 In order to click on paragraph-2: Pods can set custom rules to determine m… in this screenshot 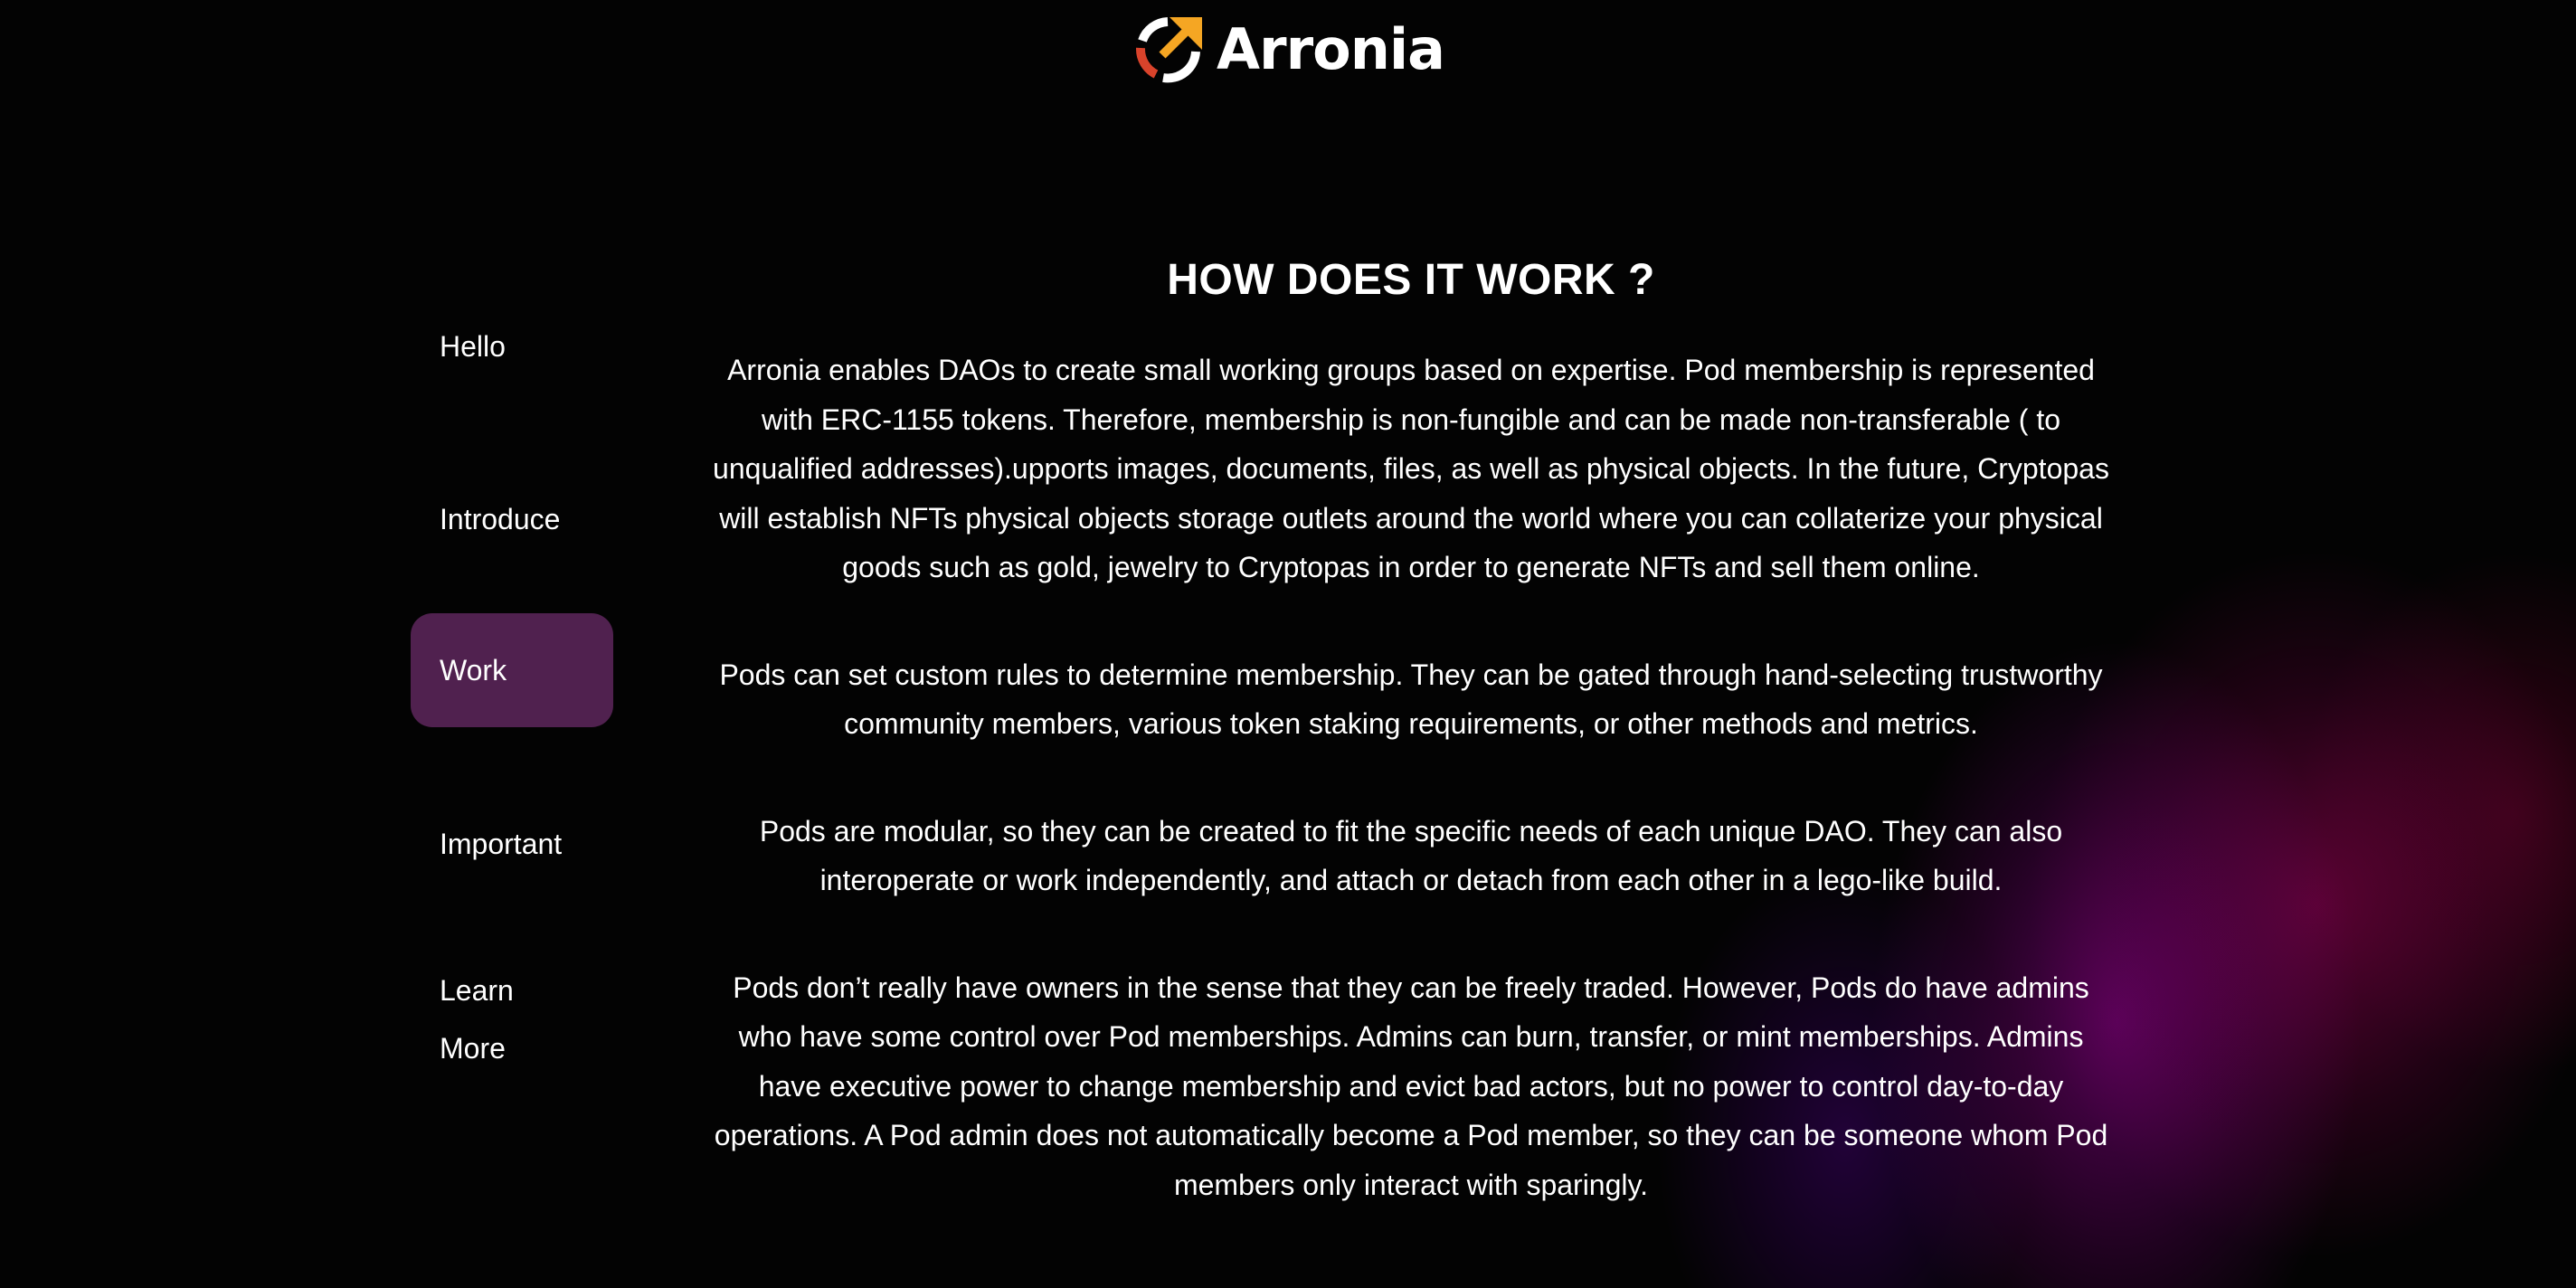, I will do `click(1411, 699)`.